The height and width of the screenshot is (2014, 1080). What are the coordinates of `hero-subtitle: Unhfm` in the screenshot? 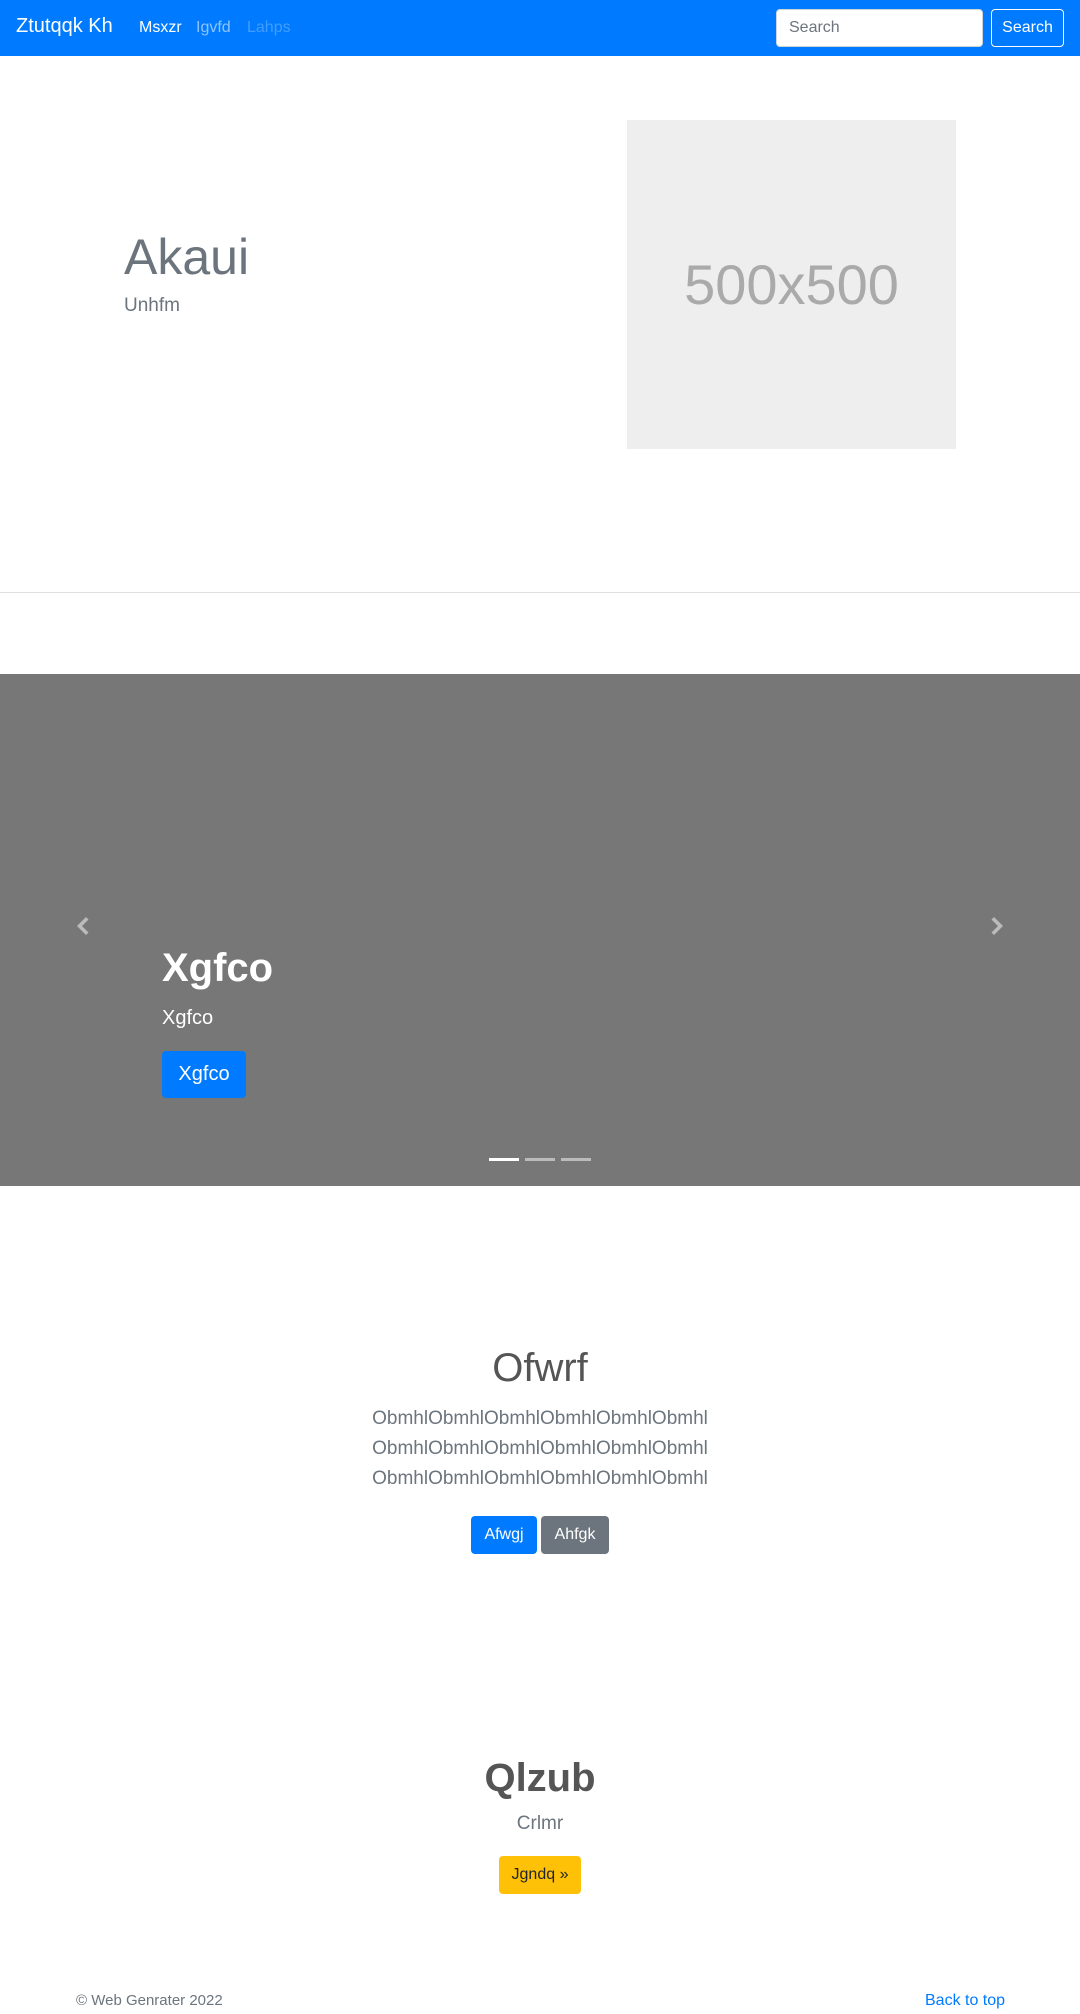 It's located at (152, 305).